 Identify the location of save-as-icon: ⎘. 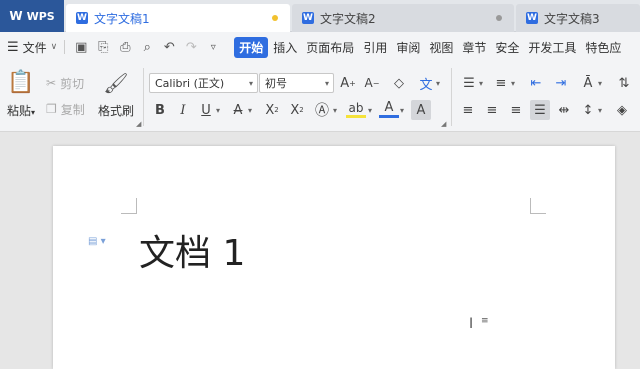
(103, 47).